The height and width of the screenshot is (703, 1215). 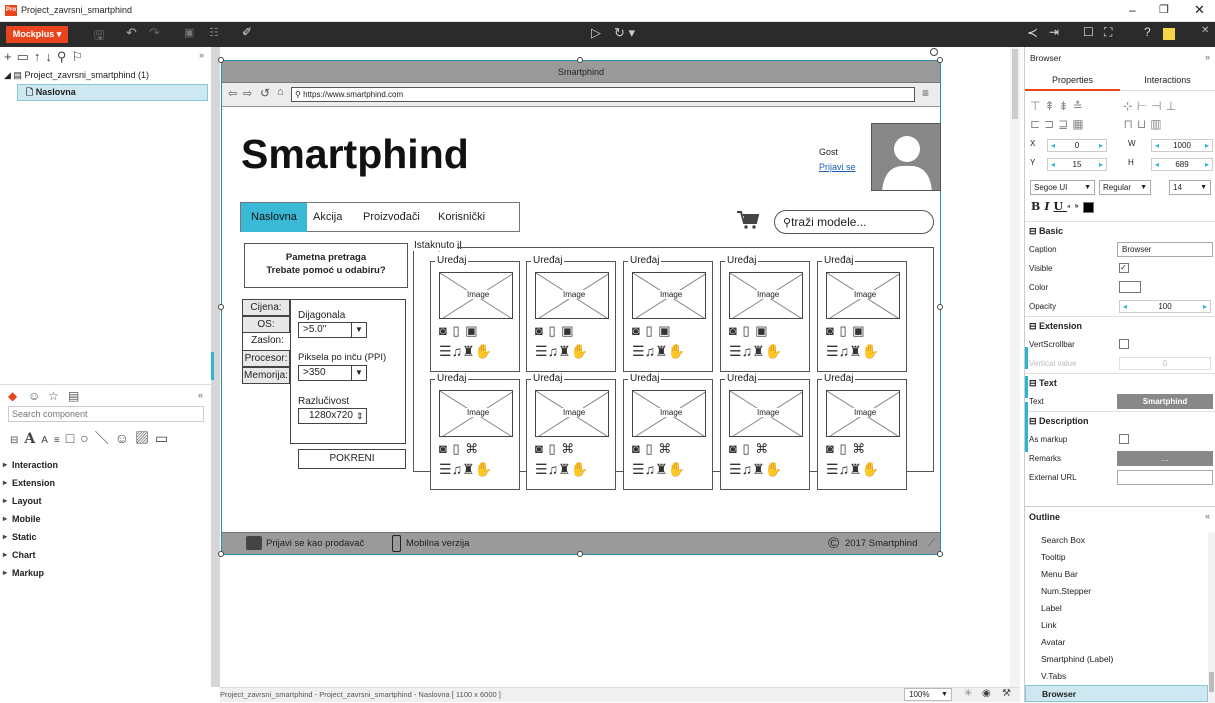 What do you see at coordinates (1124, 439) in the screenshot?
I see `markup-checkbox` at bounding box center [1124, 439].